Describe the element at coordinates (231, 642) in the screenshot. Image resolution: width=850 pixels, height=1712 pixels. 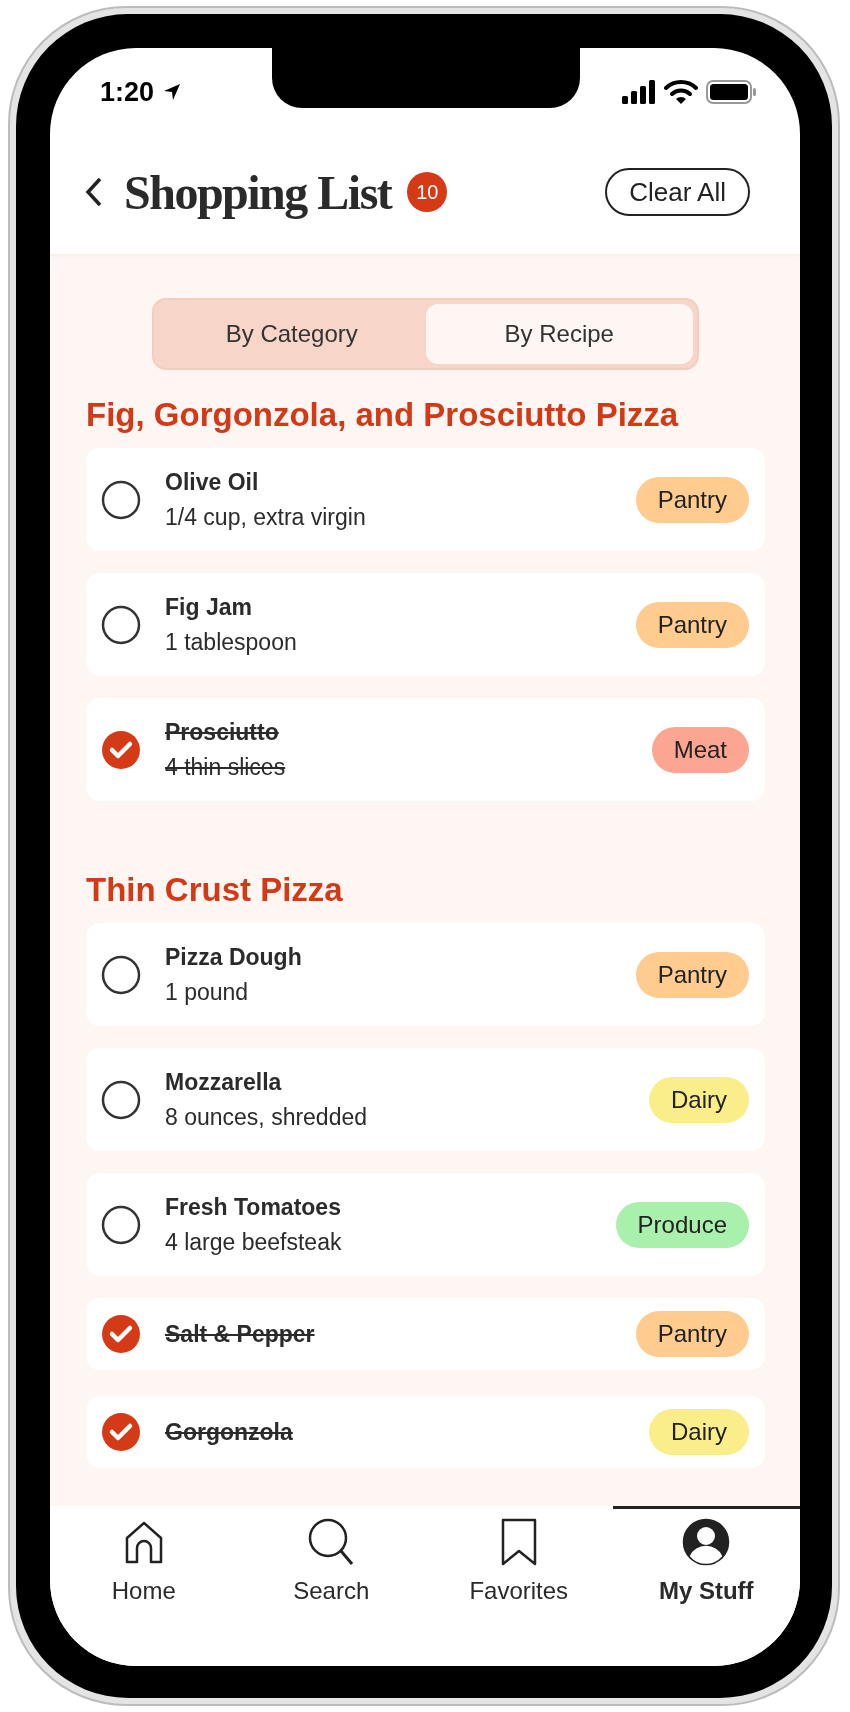
I see `ingredient-amount: 1 tablespoon` at that location.